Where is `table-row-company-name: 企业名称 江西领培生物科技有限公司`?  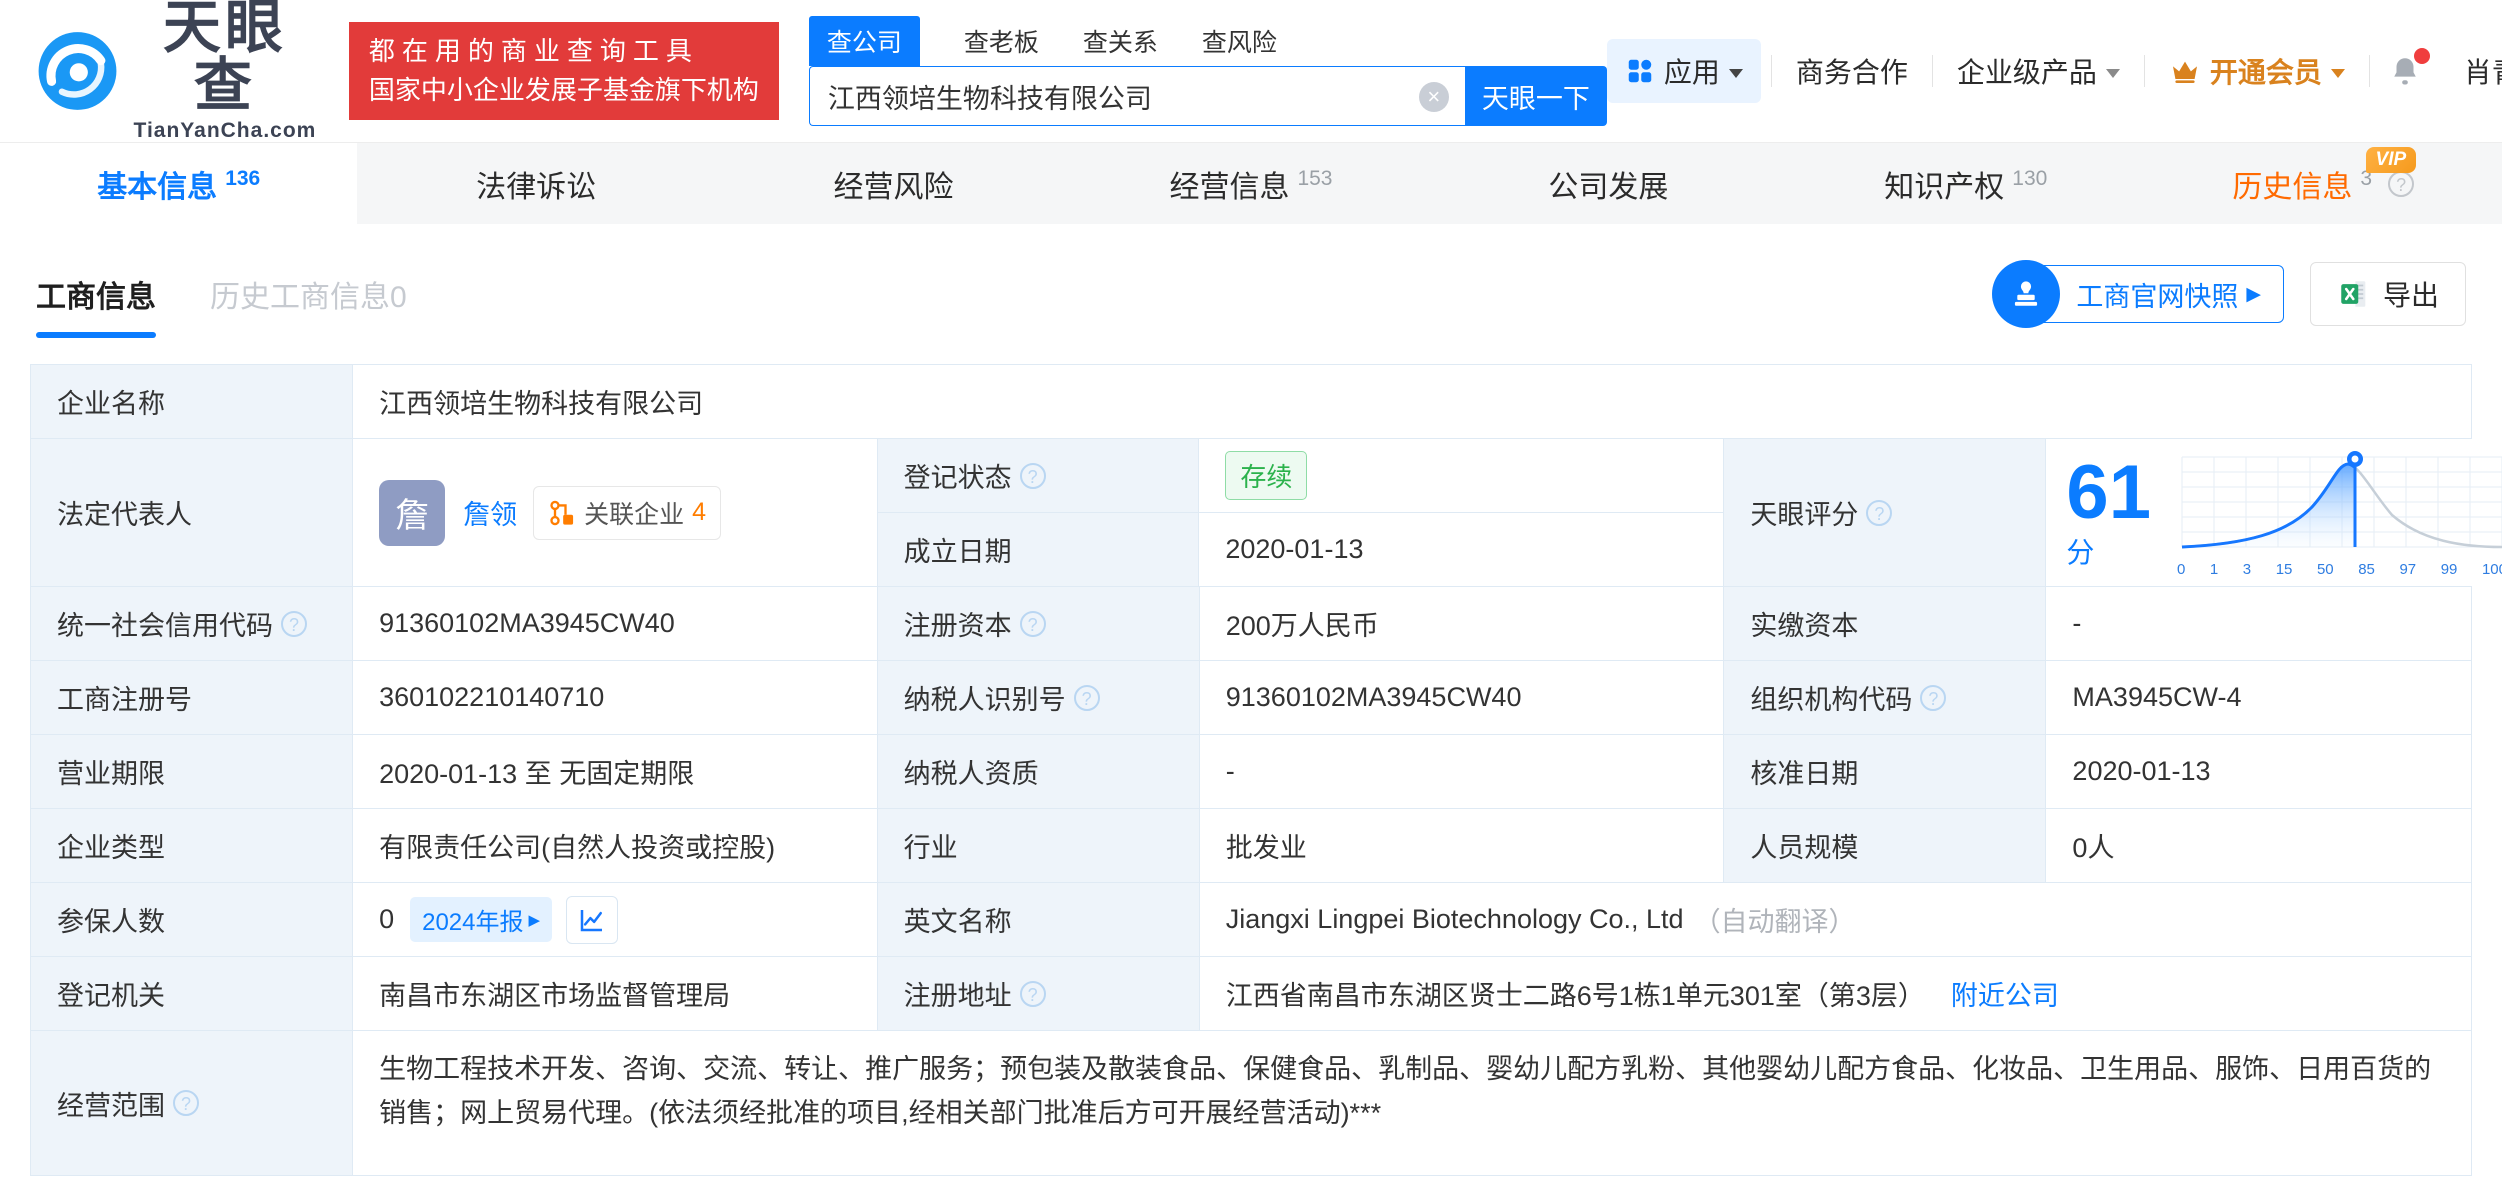
table-row-company-name: 企业名称 江西领培生物科技有限公司 is located at coordinates (1251, 402).